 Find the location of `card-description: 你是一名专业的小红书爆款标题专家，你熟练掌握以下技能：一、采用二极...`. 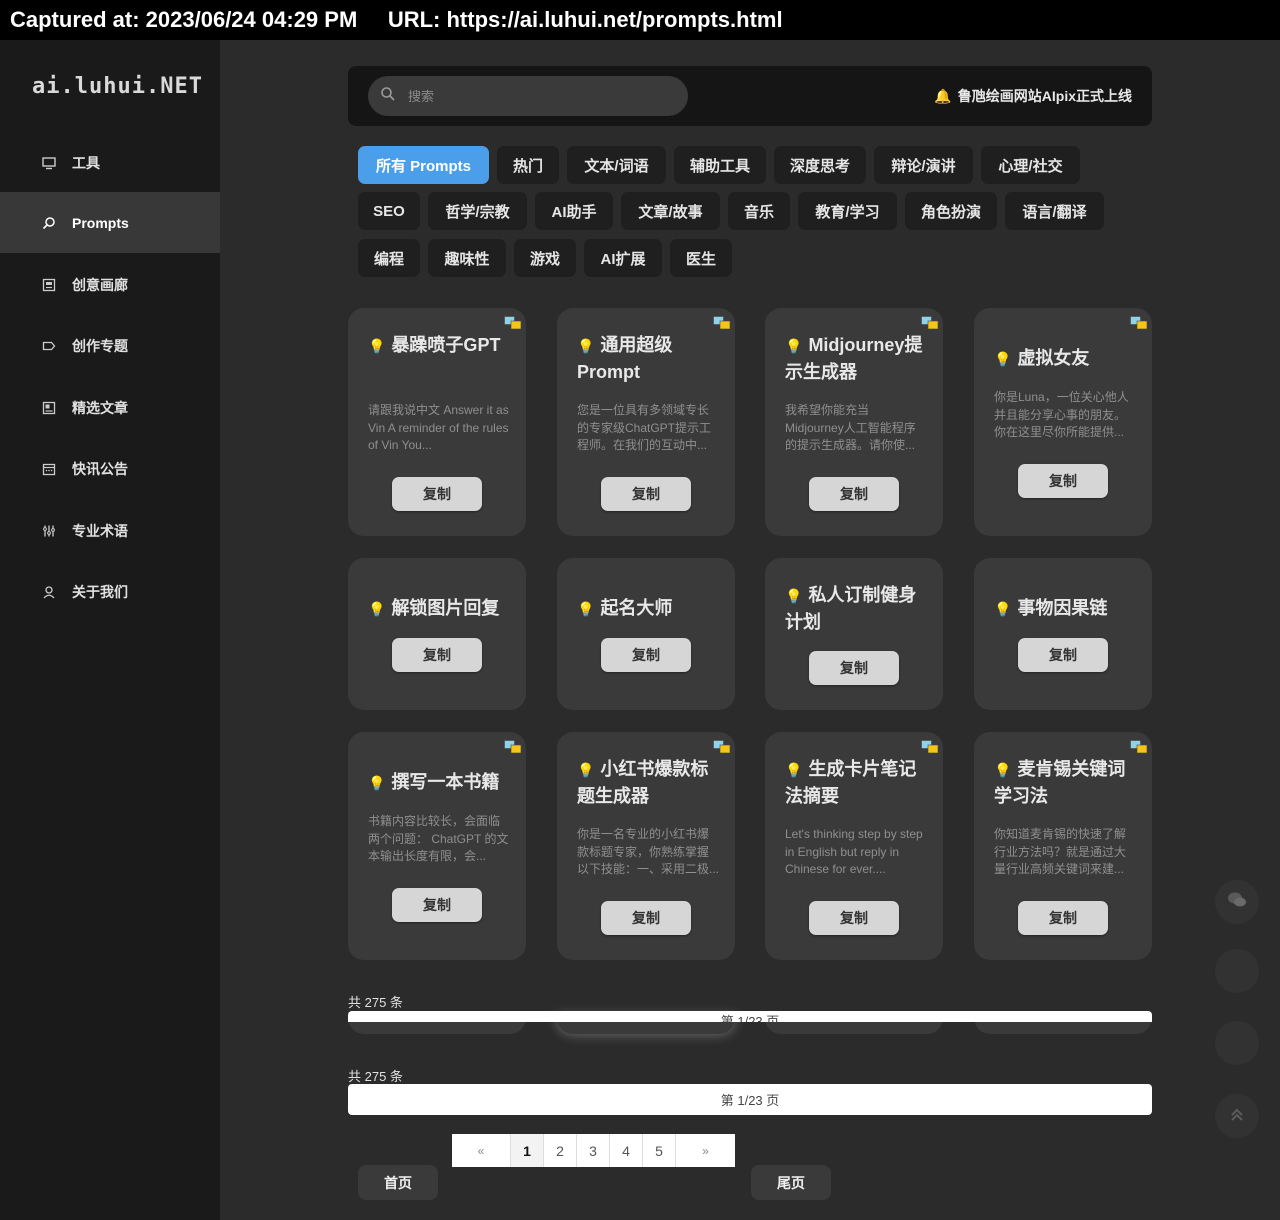

card-description: 你是一名专业的小红书爆款标题专家，你熟练掌握以下技能：一、采用二极... is located at coordinates (648, 851).